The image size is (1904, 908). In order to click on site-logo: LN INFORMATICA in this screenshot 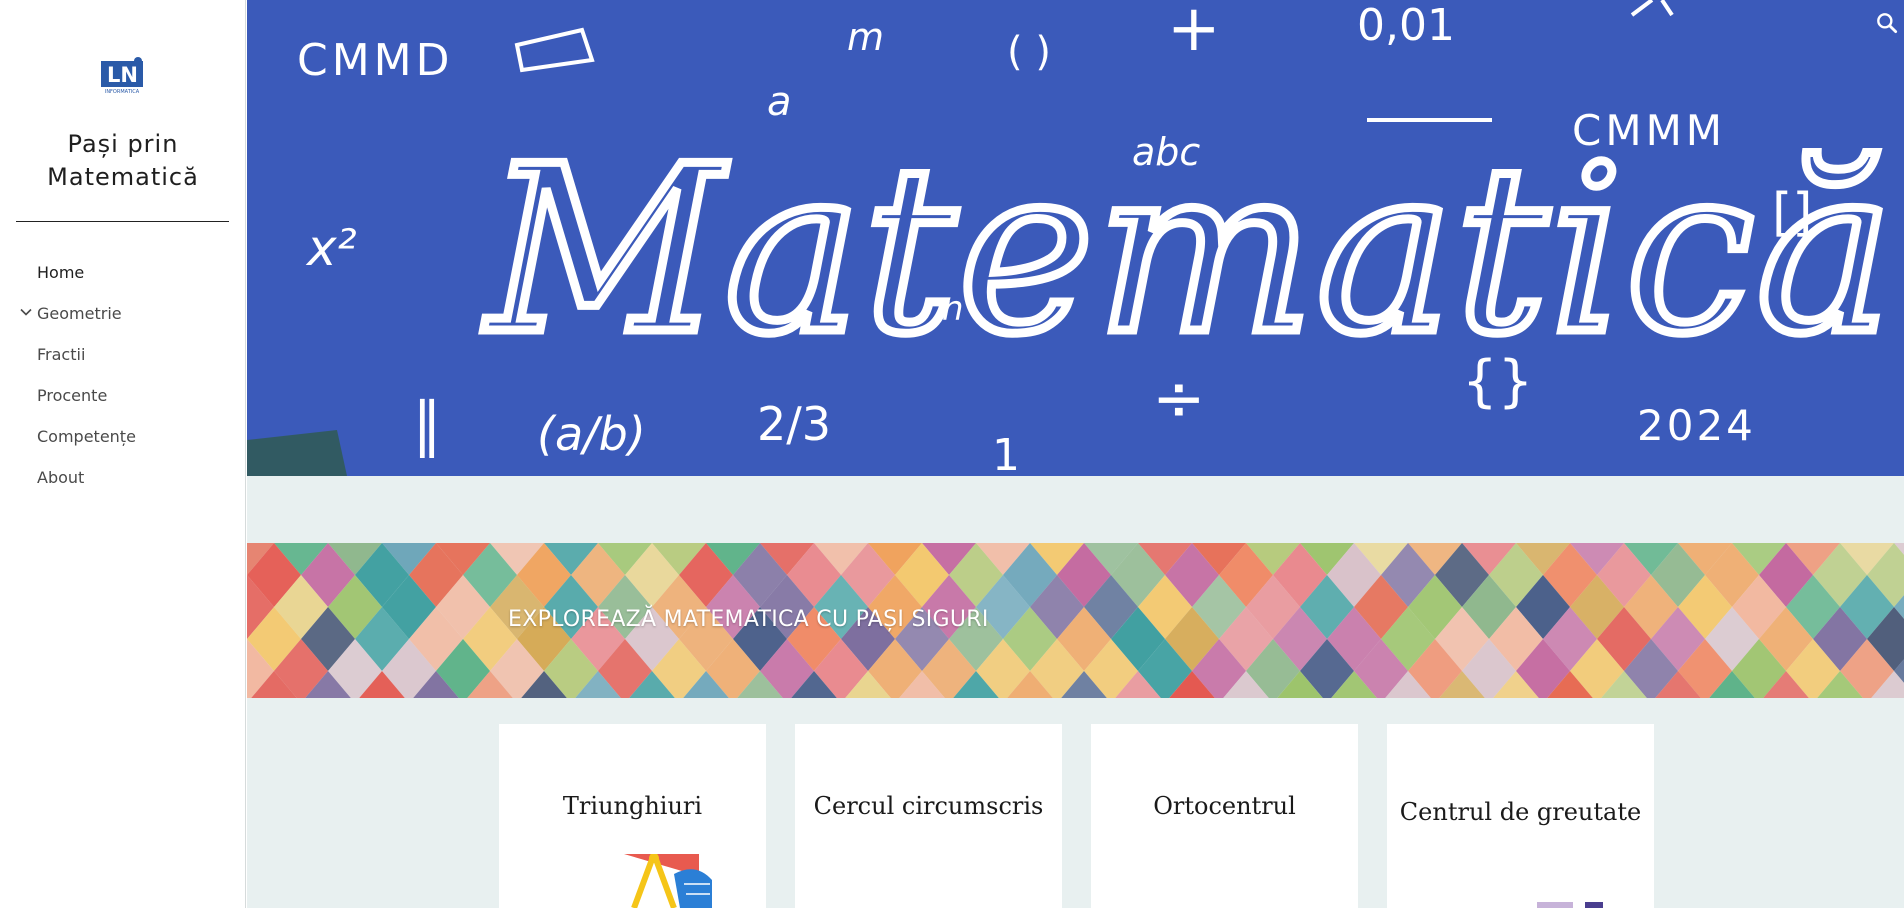, I will do `click(122, 76)`.